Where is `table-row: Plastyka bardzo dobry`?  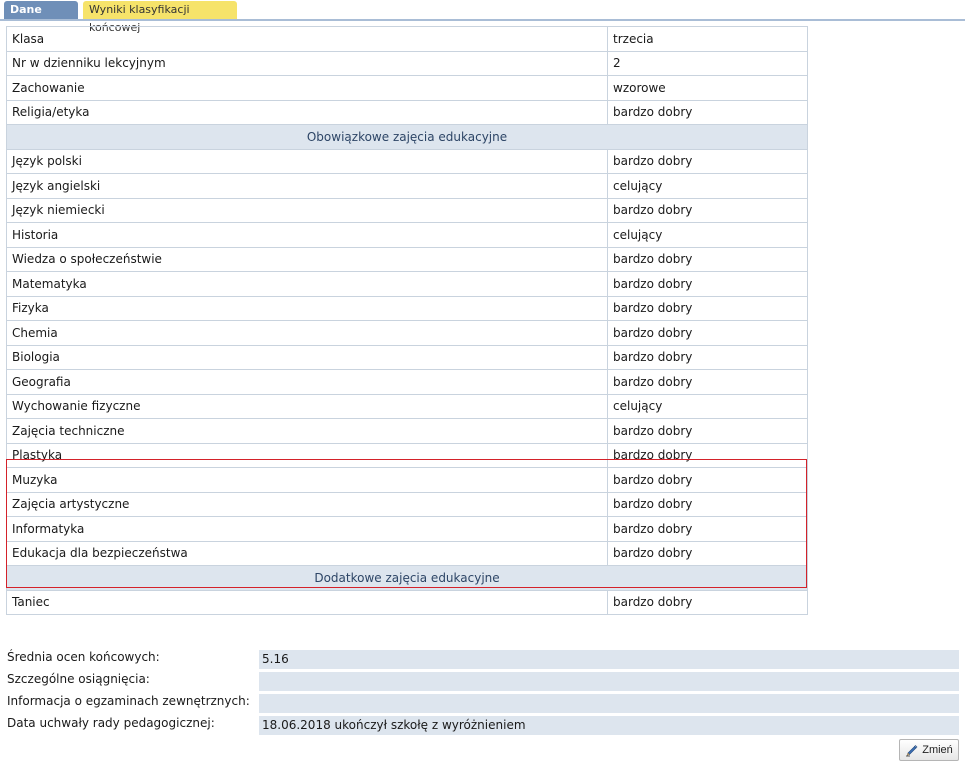 table-row: Plastyka bardzo dobry is located at coordinates (407, 455).